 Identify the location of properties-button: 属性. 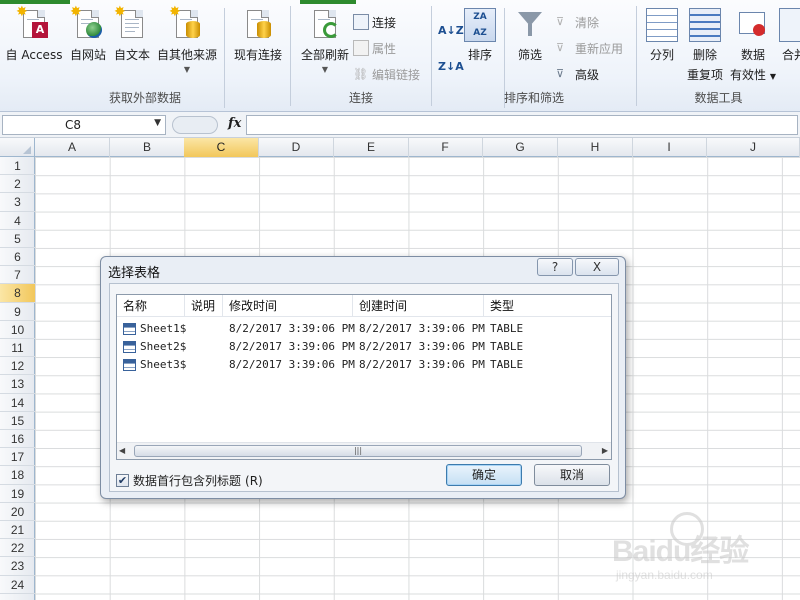
(374, 48).